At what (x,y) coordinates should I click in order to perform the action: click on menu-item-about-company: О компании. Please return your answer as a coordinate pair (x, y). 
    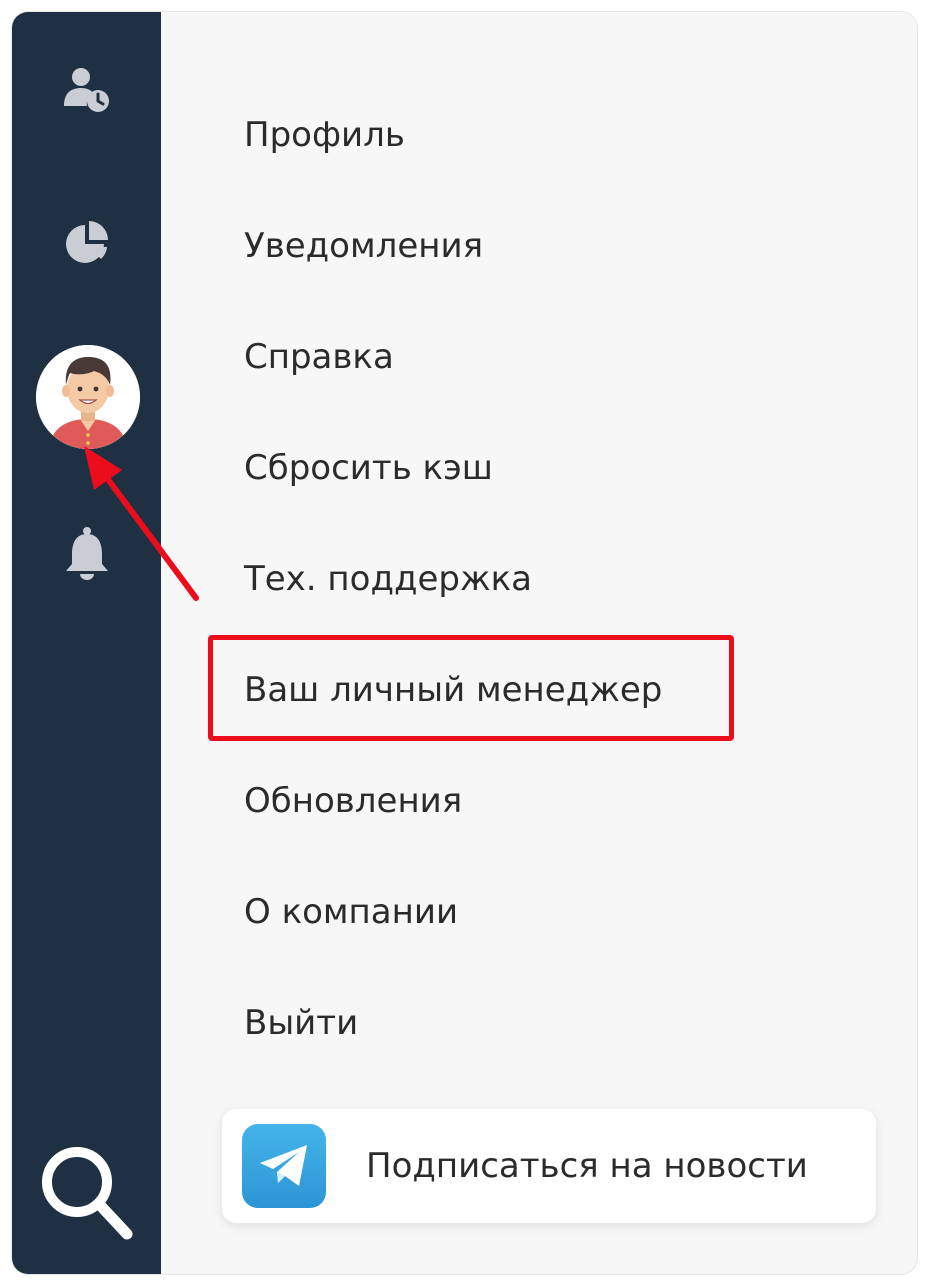
    Looking at the image, I should click on (453, 912).